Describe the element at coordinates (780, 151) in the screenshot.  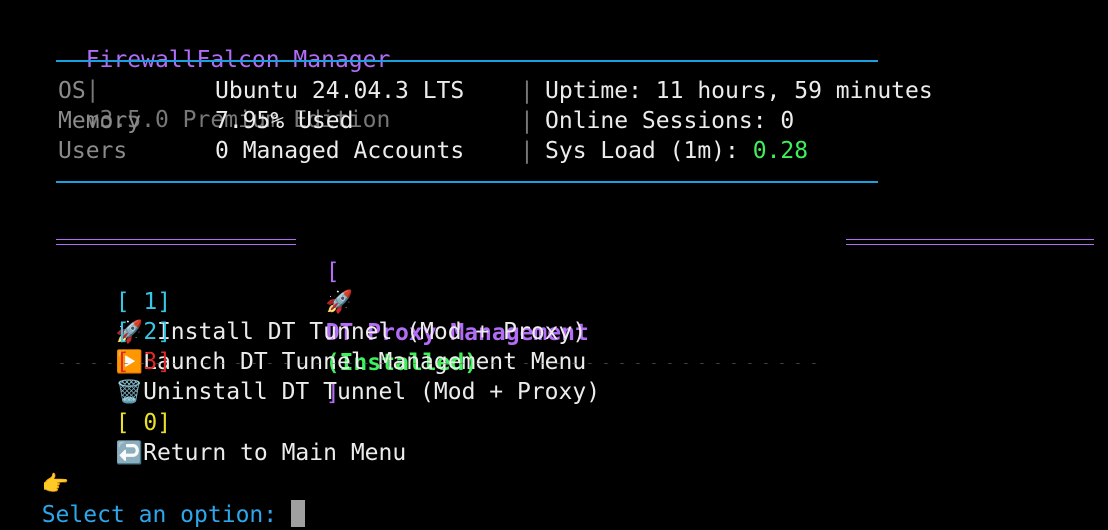
I see `sys-load-value: 0.28` at that location.